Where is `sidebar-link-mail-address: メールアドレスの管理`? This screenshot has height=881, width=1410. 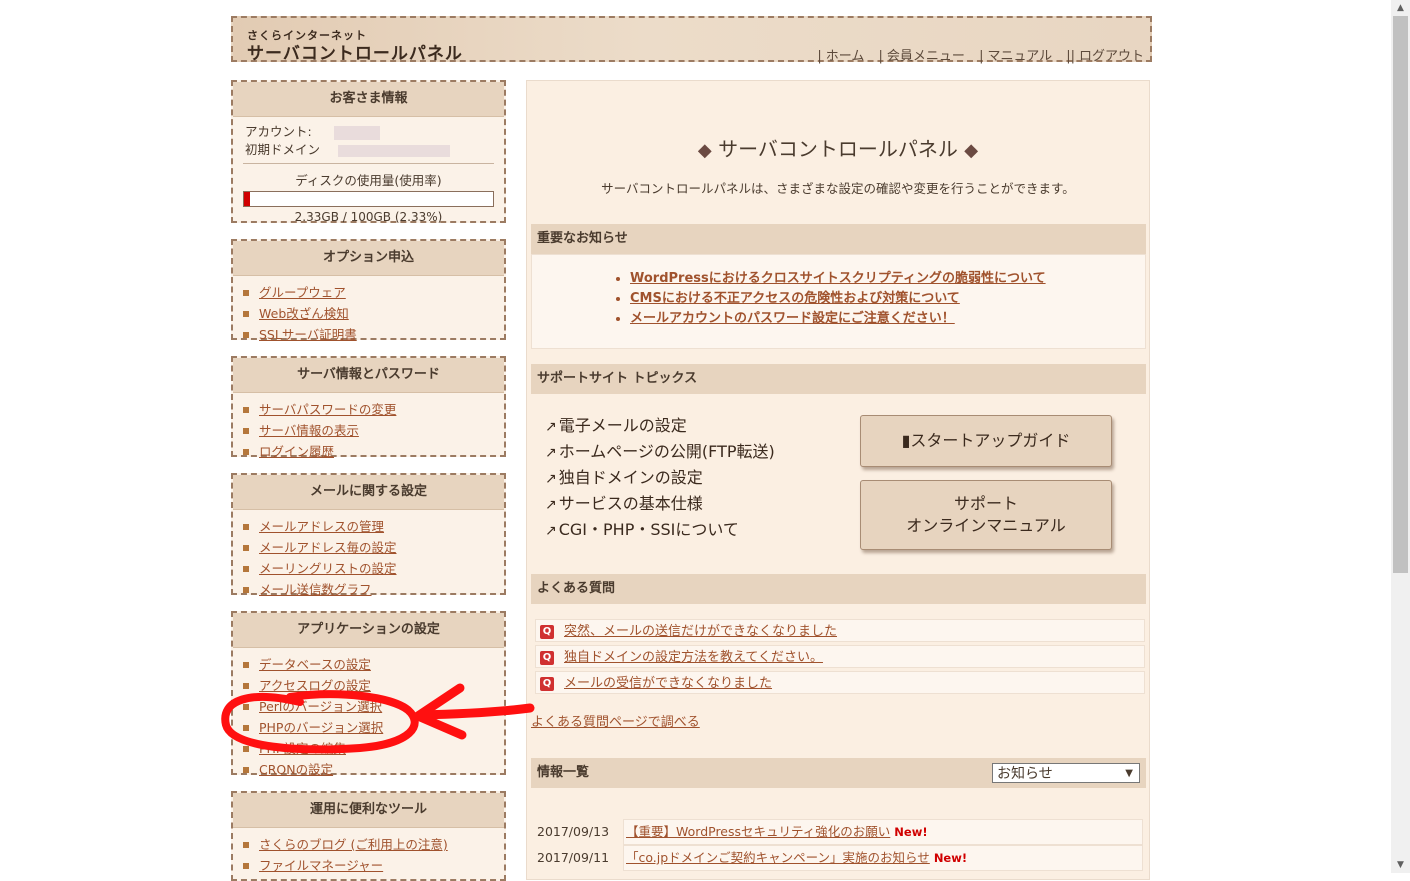 sidebar-link-mail-address: メールアドレスの管理 is located at coordinates (321, 526).